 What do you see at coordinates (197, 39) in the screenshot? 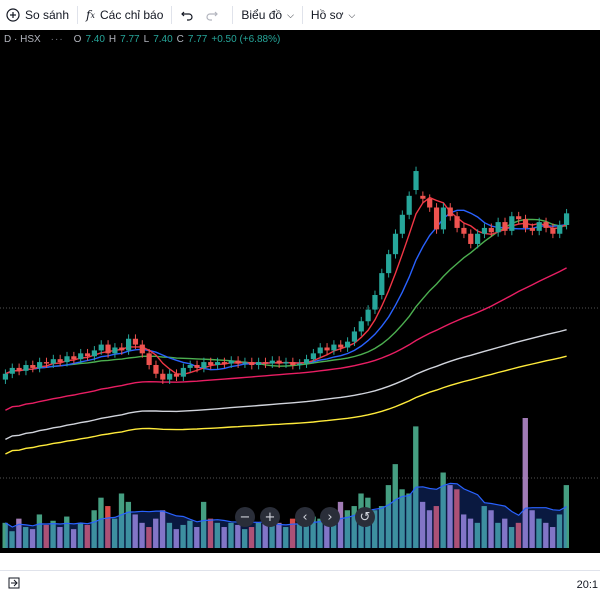
I see `close-value: 7.77` at bounding box center [197, 39].